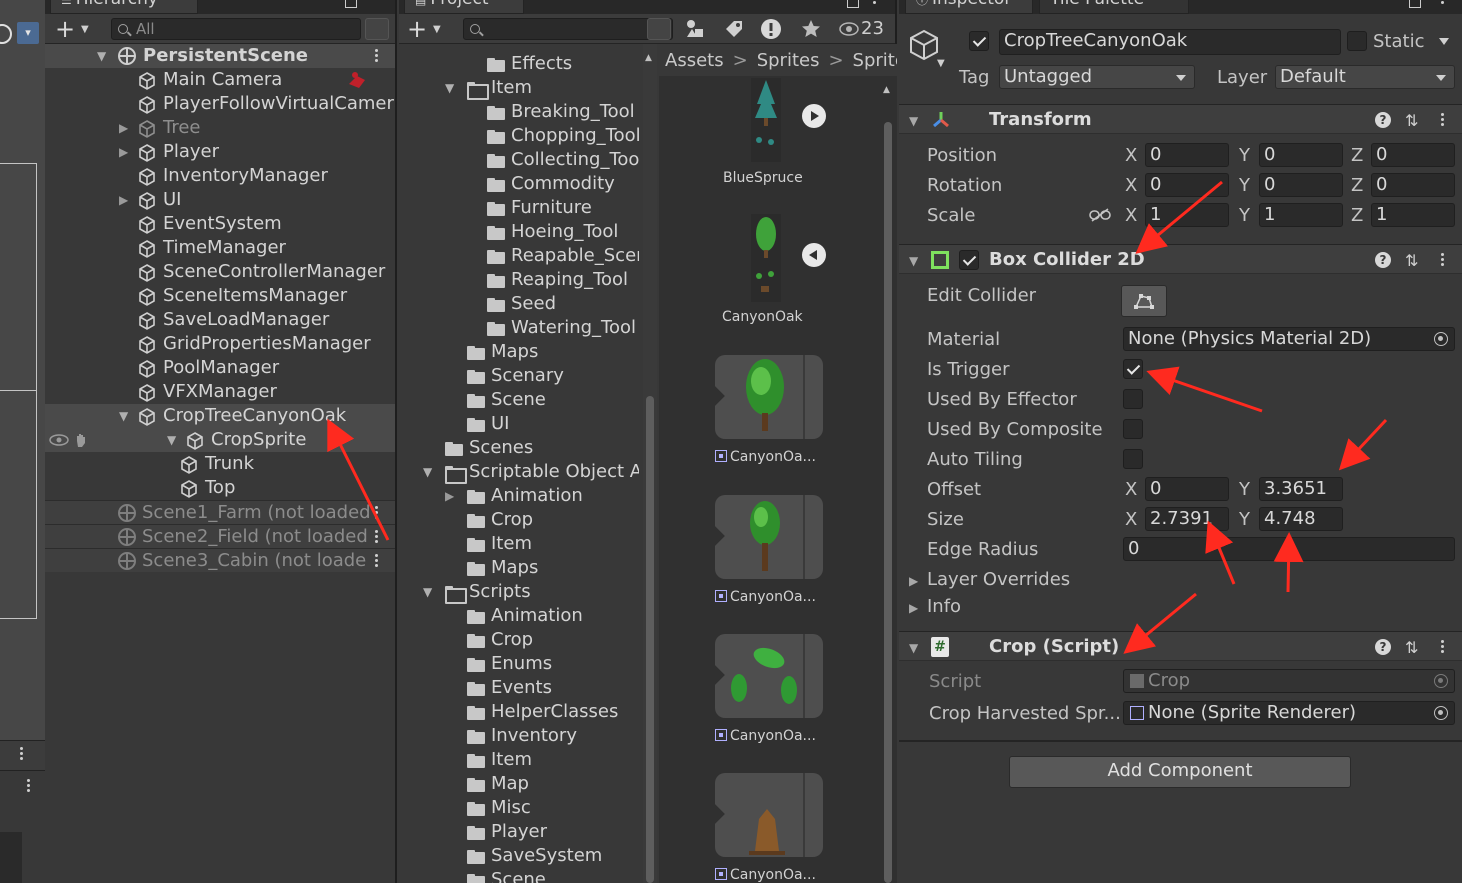 The image size is (1462, 883). What do you see at coordinates (1411, 260) in the screenshot?
I see `presets-icon: ⇅` at bounding box center [1411, 260].